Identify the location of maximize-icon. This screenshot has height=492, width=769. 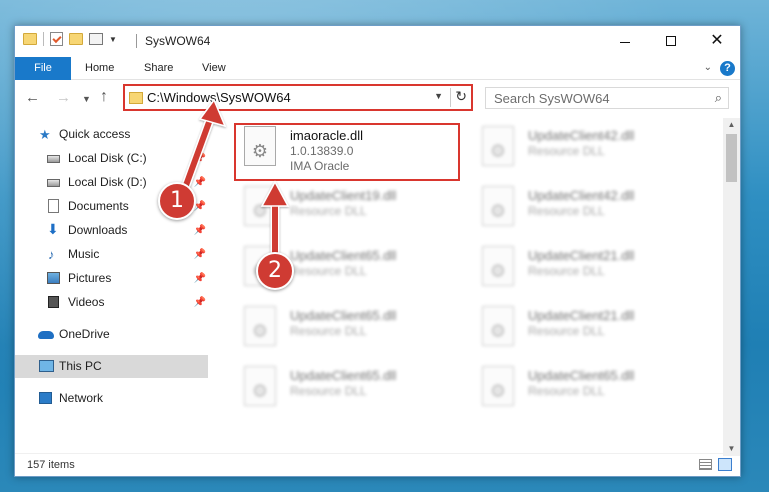
(671, 41).